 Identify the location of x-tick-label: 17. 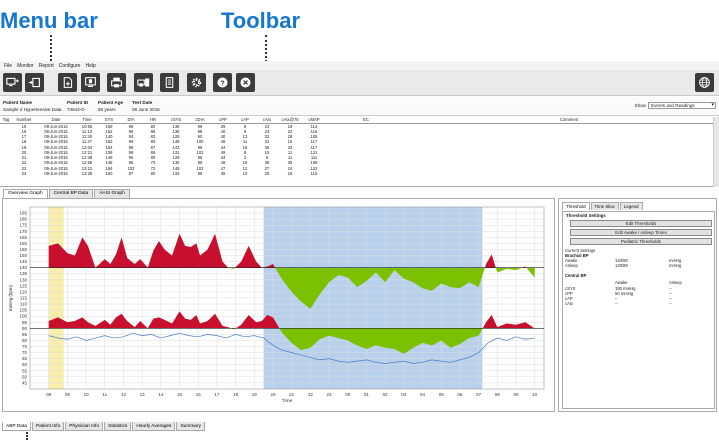
(217, 394).